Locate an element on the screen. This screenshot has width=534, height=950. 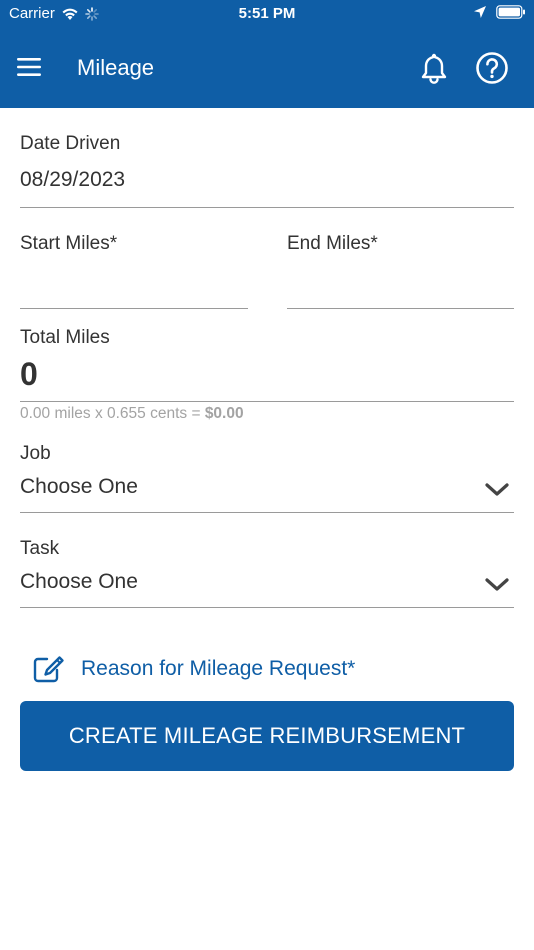
reimbursement-calculation: 0.00 miles x 0.655 cents = $0.00 is located at coordinates (132, 414).